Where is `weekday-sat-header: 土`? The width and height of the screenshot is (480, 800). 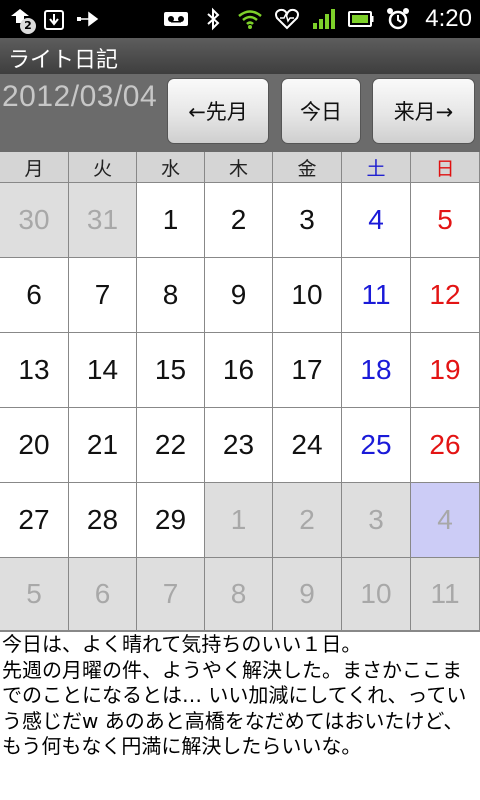
weekday-sat-header: 土 is located at coordinates (376, 167).